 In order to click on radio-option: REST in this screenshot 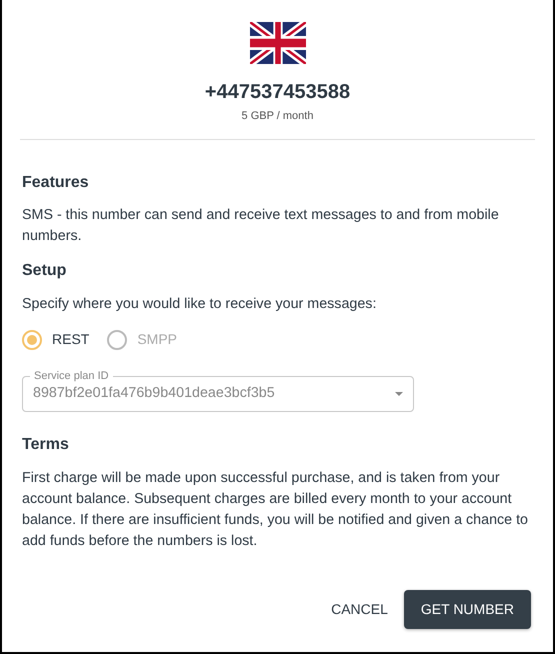, I will do `click(56, 339)`.